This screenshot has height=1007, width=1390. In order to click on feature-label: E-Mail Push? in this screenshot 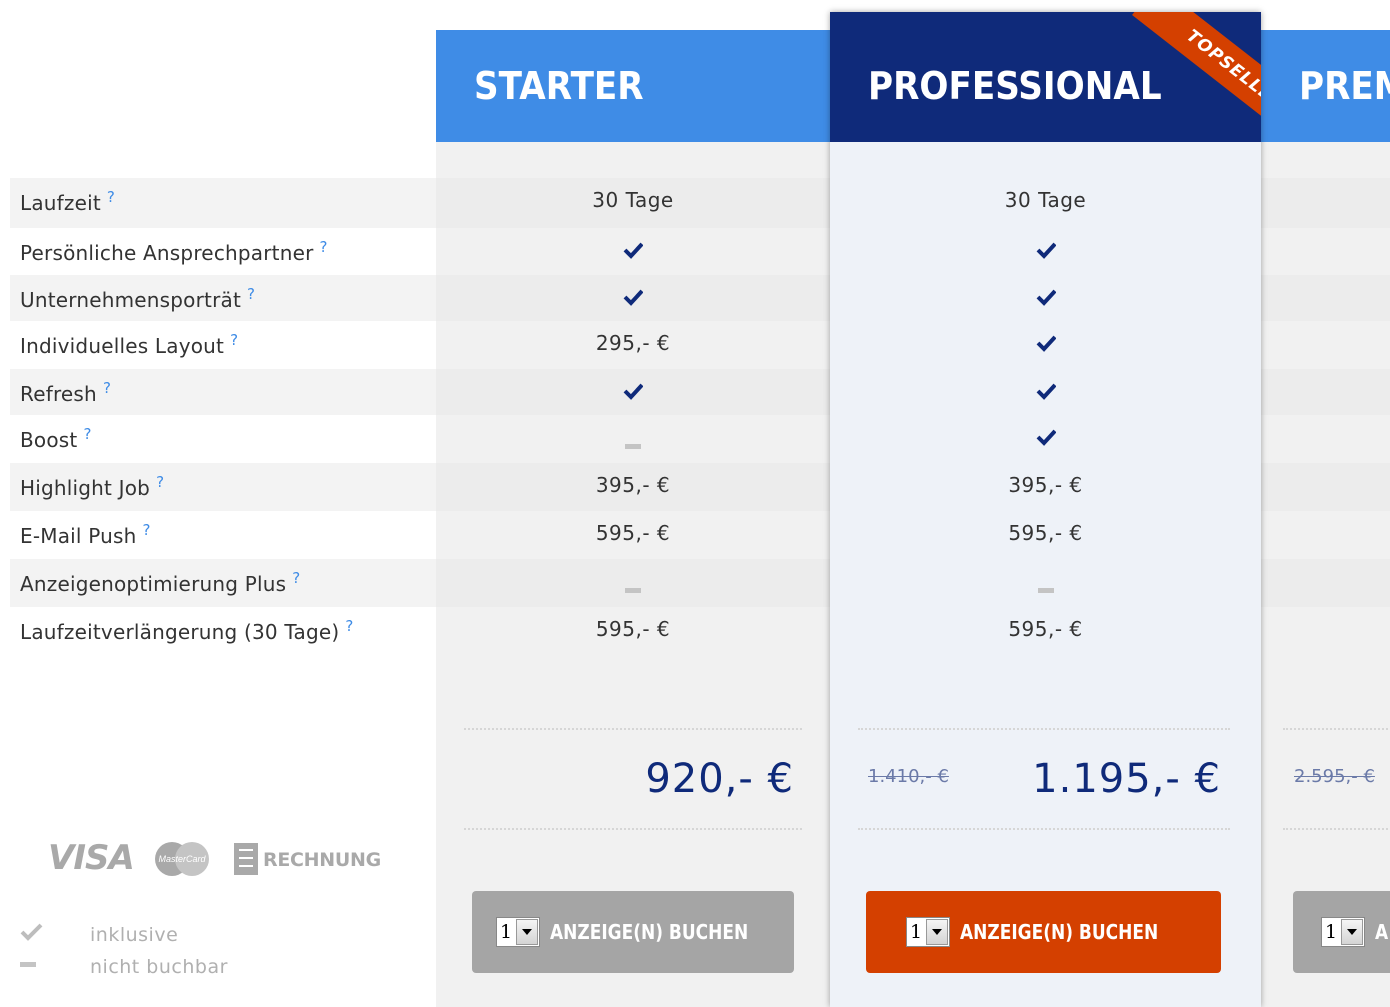, I will do `click(85, 534)`.